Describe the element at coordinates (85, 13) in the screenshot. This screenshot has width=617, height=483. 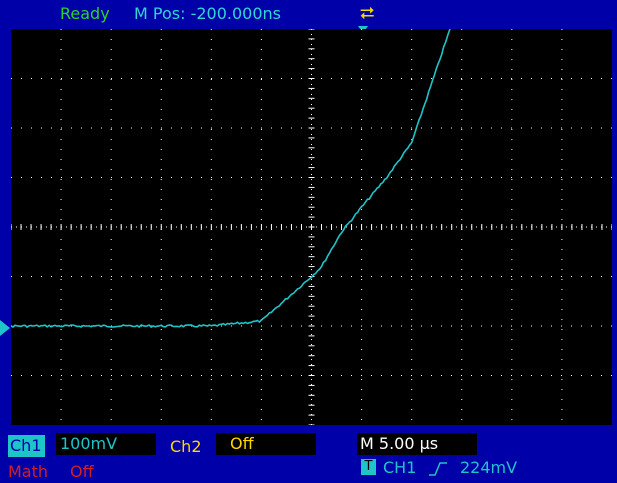
I see `acquisition-status: Ready` at that location.